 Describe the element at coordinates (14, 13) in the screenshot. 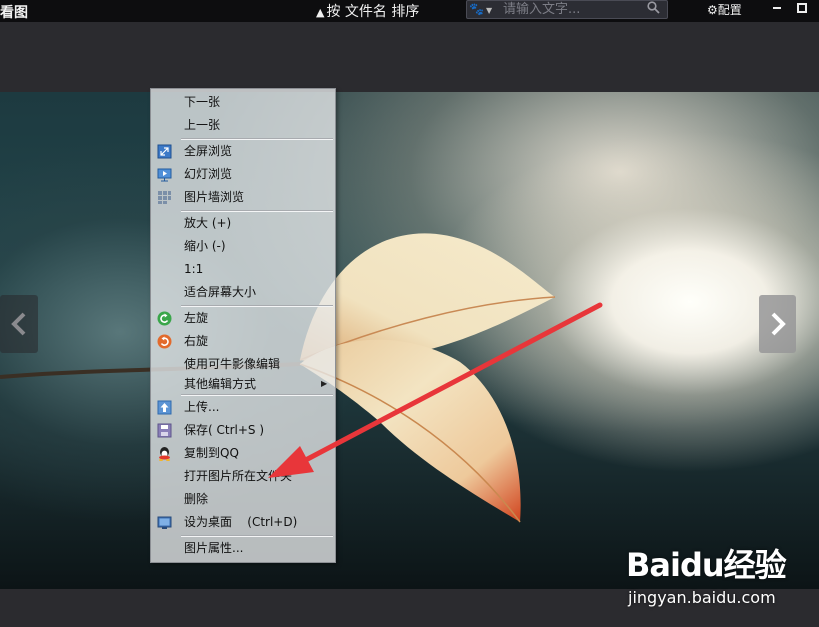

I see `app-title: 牛看图` at that location.